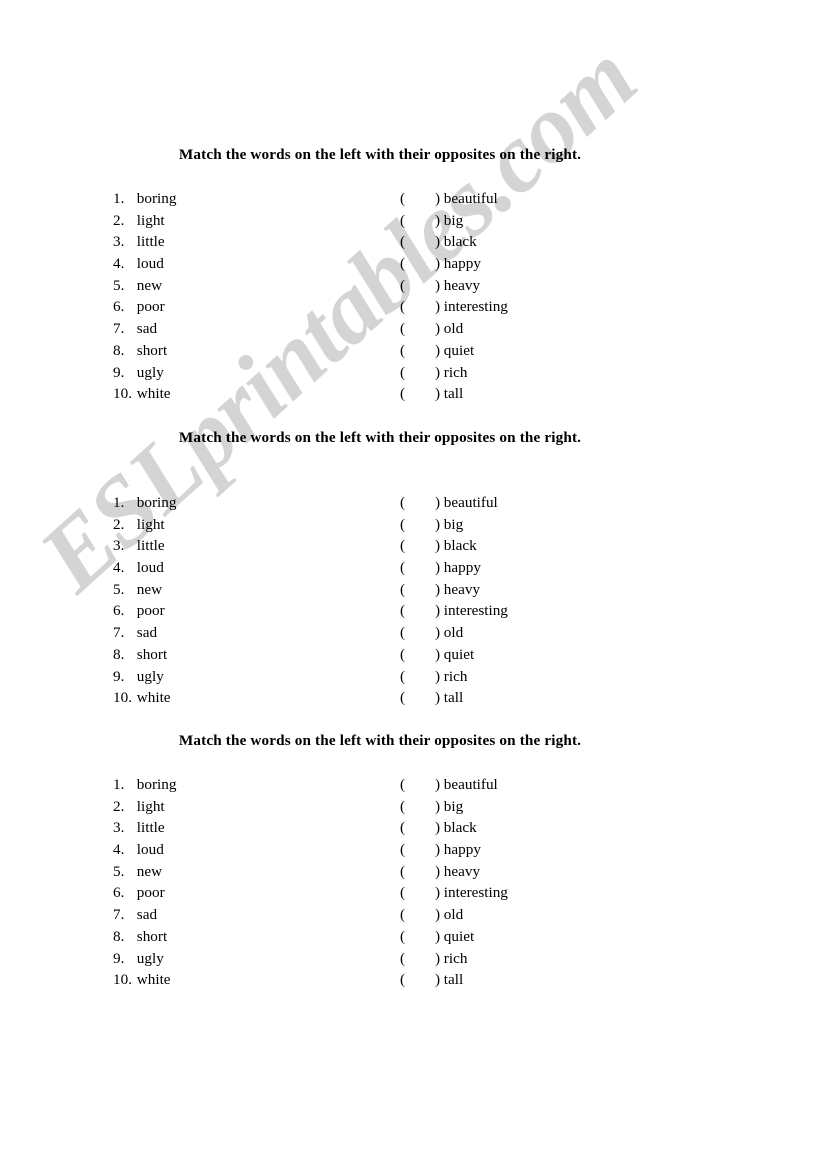 This screenshot has height=1169, width=821. What do you see at coordinates (153, 394) in the screenshot?
I see `prompt-word: white` at bounding box center [153, 394].